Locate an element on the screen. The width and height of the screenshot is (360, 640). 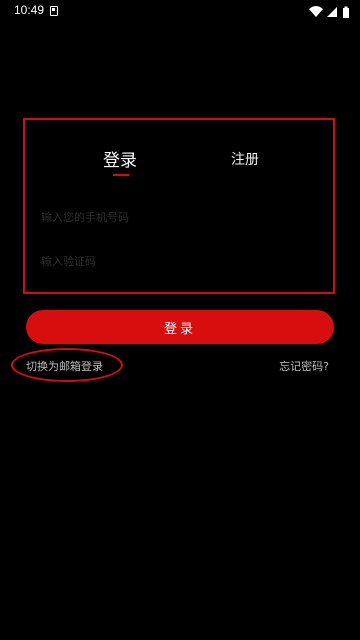
active-tab-indicator is located at coordinates (121, 175).